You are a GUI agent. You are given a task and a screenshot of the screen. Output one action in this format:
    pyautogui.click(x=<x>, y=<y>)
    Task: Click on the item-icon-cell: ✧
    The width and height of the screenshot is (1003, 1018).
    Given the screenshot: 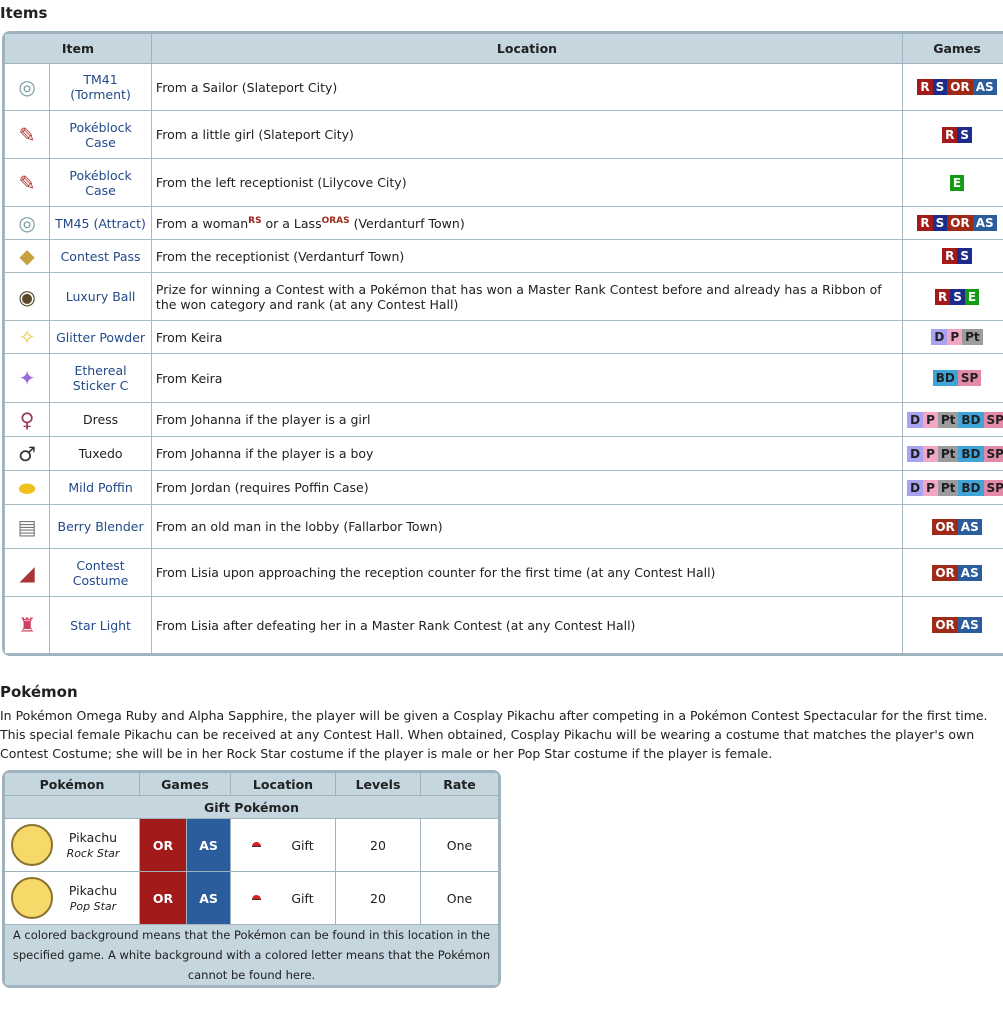 What is the action you would take?
    pyautogui.click(x=27, y=337)
    